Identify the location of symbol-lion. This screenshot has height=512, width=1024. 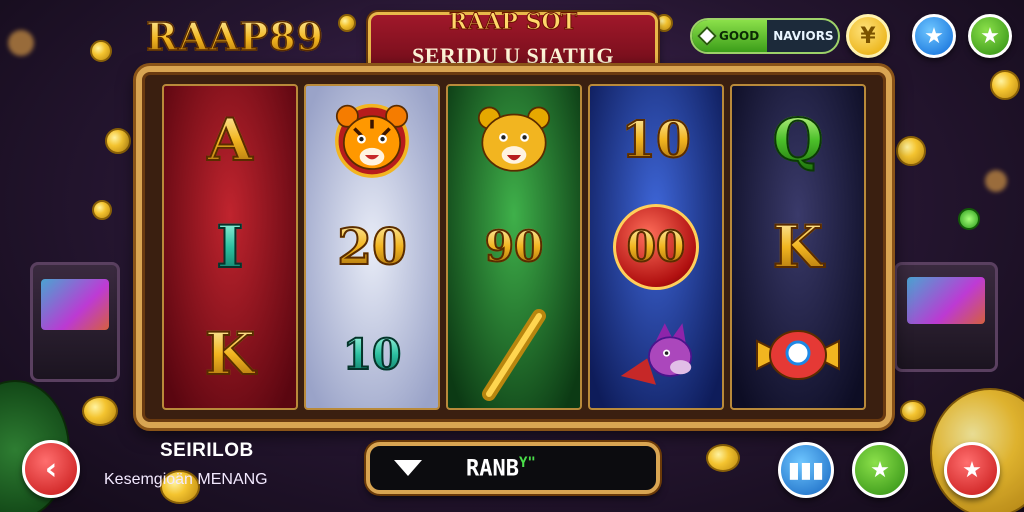
(514, 139).